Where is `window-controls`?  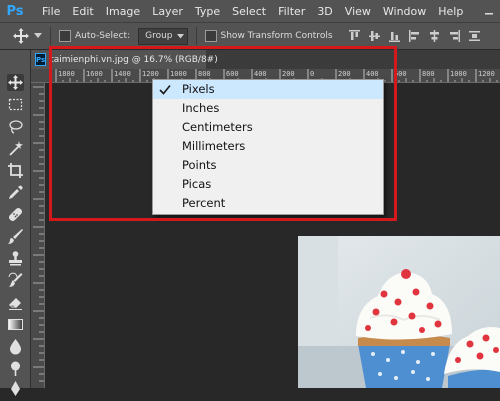
window-controls is located at coordinates (492, 11).